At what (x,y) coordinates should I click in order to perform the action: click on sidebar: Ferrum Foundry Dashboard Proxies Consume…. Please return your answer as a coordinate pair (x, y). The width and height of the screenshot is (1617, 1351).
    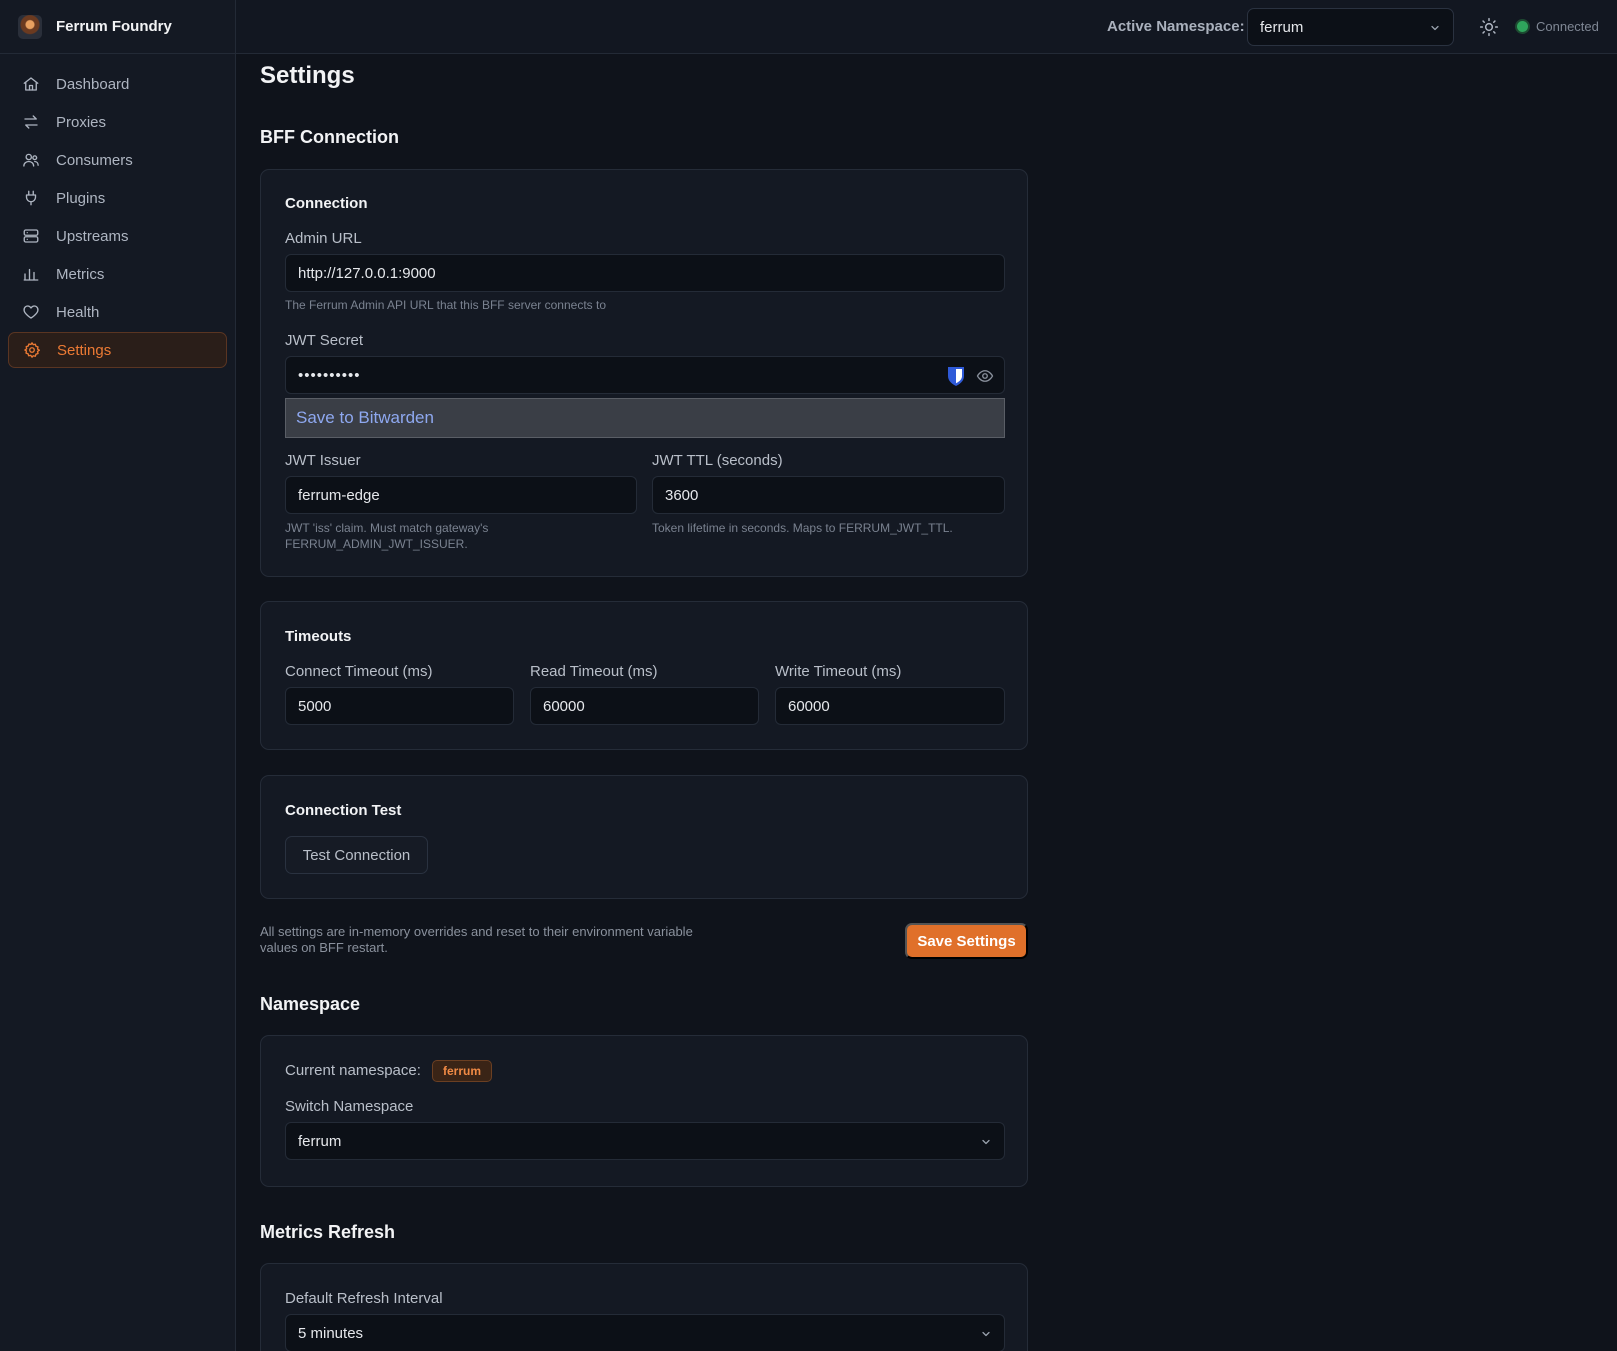
    Looking at the image, I should click on (118, 675).